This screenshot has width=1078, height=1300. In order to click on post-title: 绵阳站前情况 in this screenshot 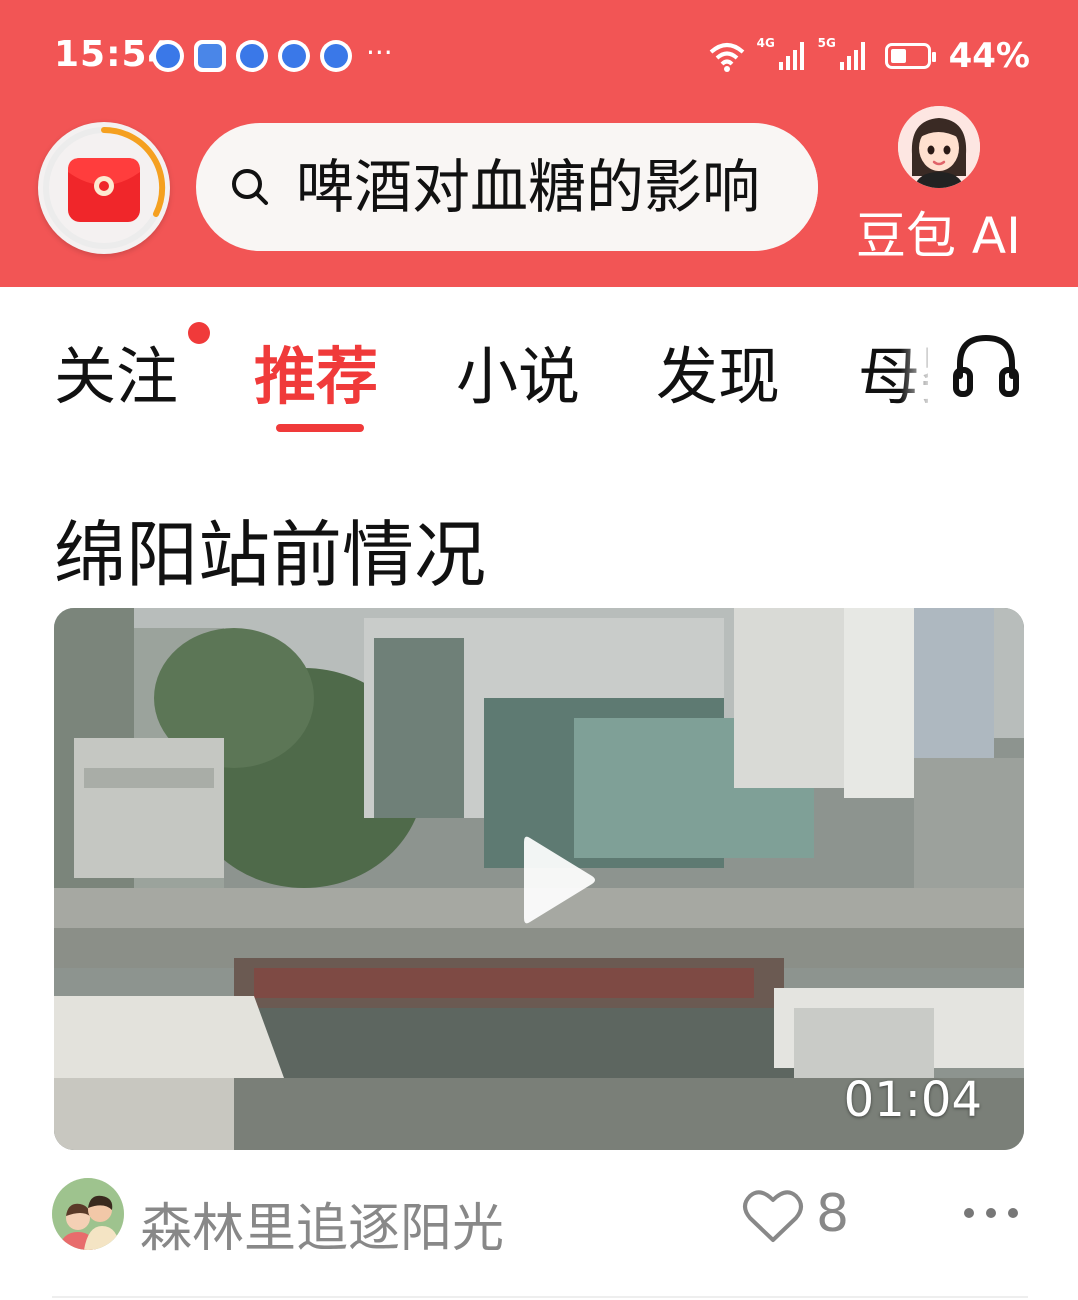, I will do `click(270, 548)`.